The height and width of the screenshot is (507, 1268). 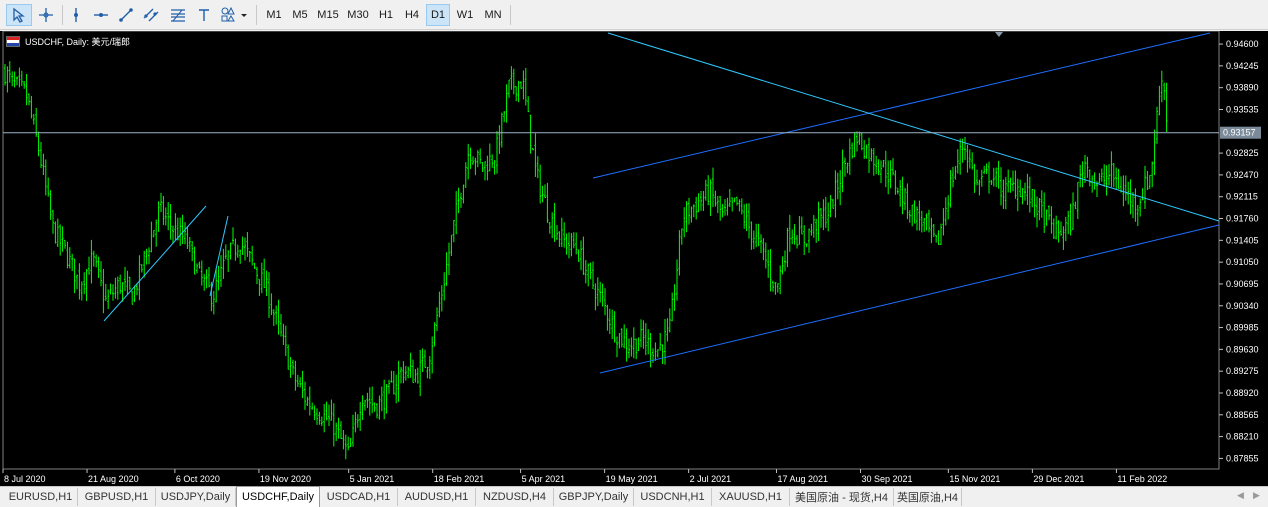 I want to click on price-tick-label: 0.94245, so click(x=1242, y=66).